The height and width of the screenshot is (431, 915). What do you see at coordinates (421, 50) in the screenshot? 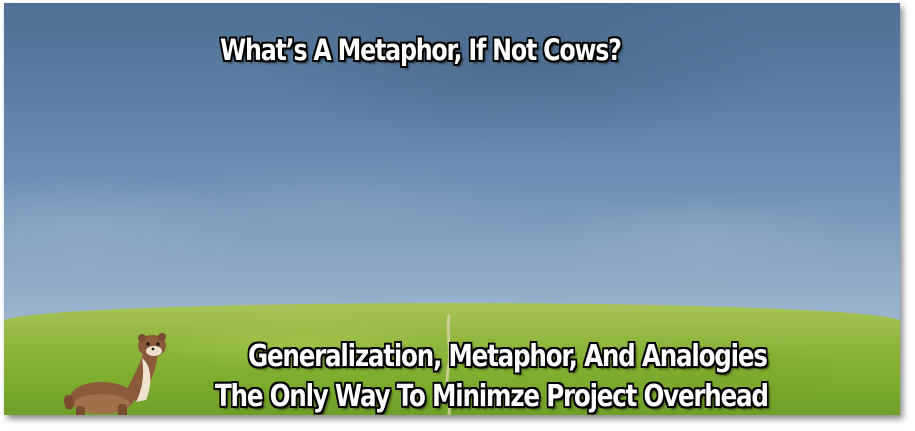
I see `meme-title: What’s A Metaphor, If Not Cows?` at bounding box center [421, 50].